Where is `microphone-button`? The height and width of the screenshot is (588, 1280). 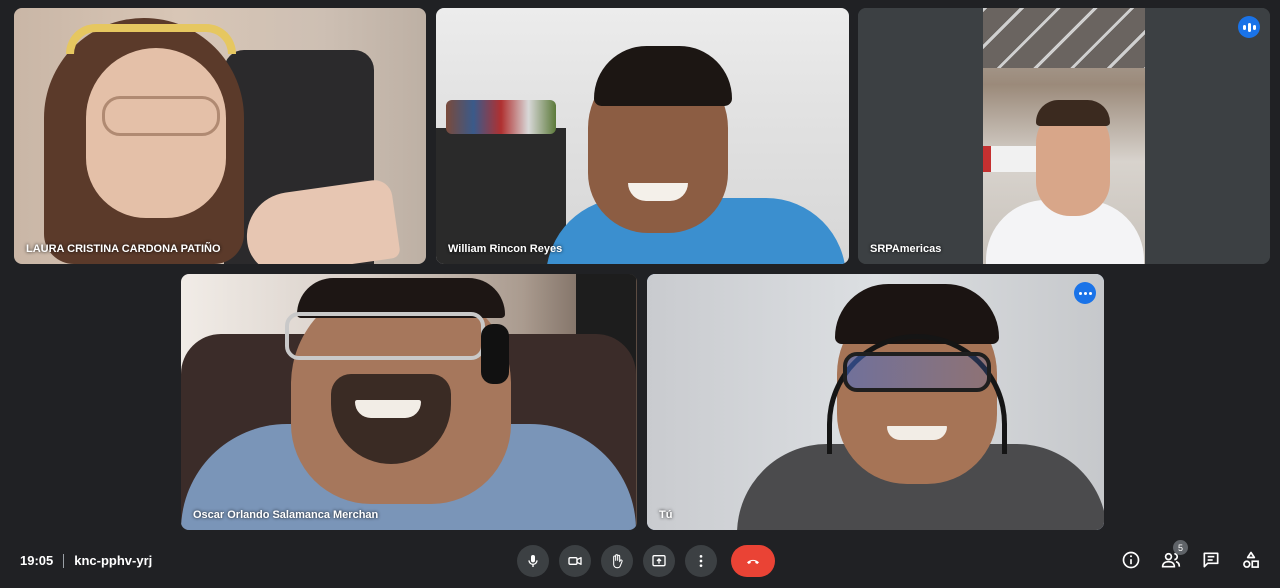
microphone-button is located at coordinates (533, 561).